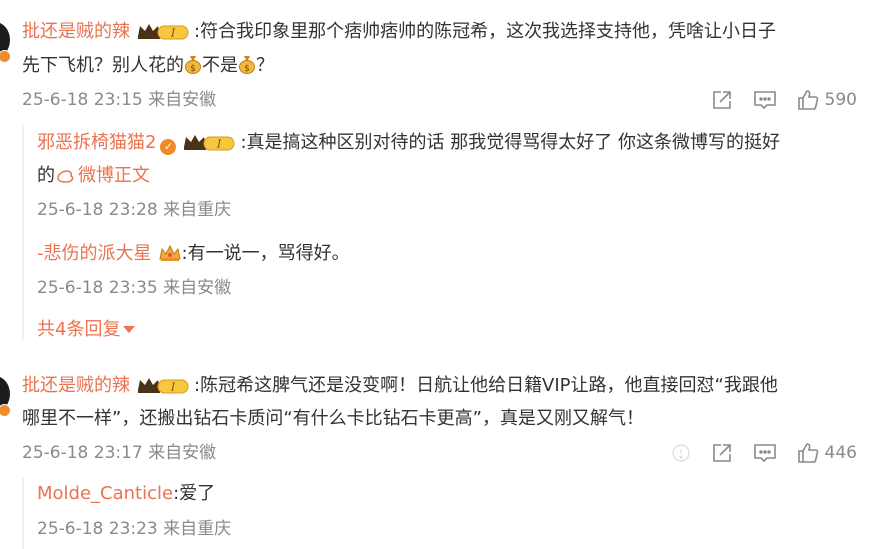 Image resolution: width=881 pixels, height=549 pixels. Describe the element at coordinates (114, 175) in the screenshot. I see `weibo-link-text: 微博正文` at that location.